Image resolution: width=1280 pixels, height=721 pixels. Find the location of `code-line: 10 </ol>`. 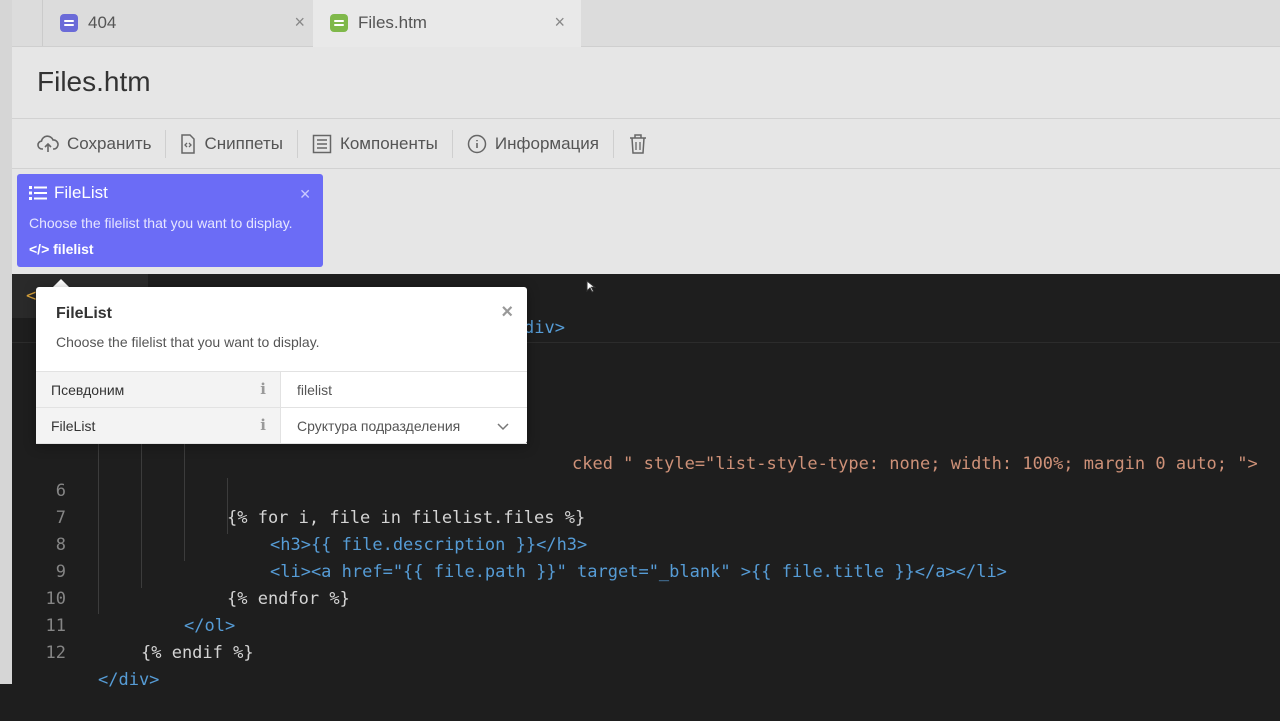

code-line: 10 </ol> is located at coordinates (124, 597).